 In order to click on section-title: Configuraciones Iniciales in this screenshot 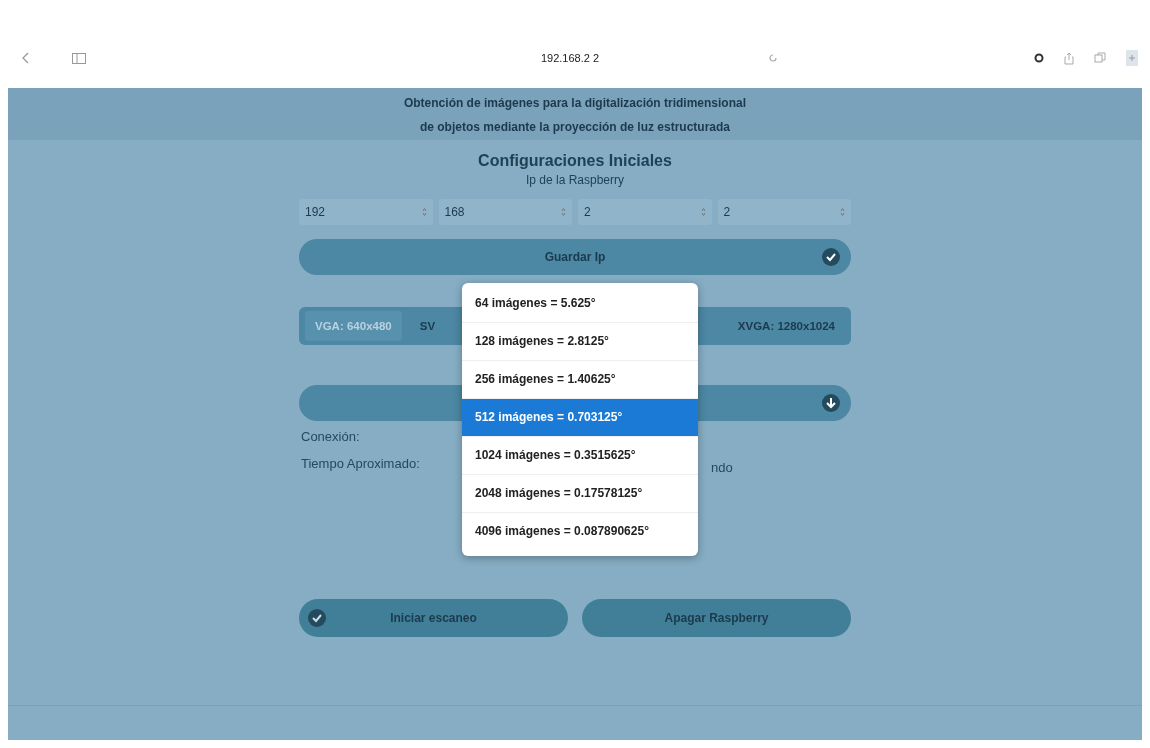, I will do `click(575, 161)`.